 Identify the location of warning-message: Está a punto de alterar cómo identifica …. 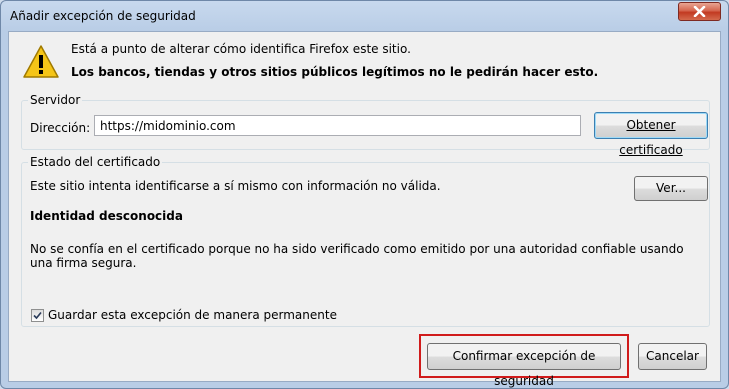
(241, 49).